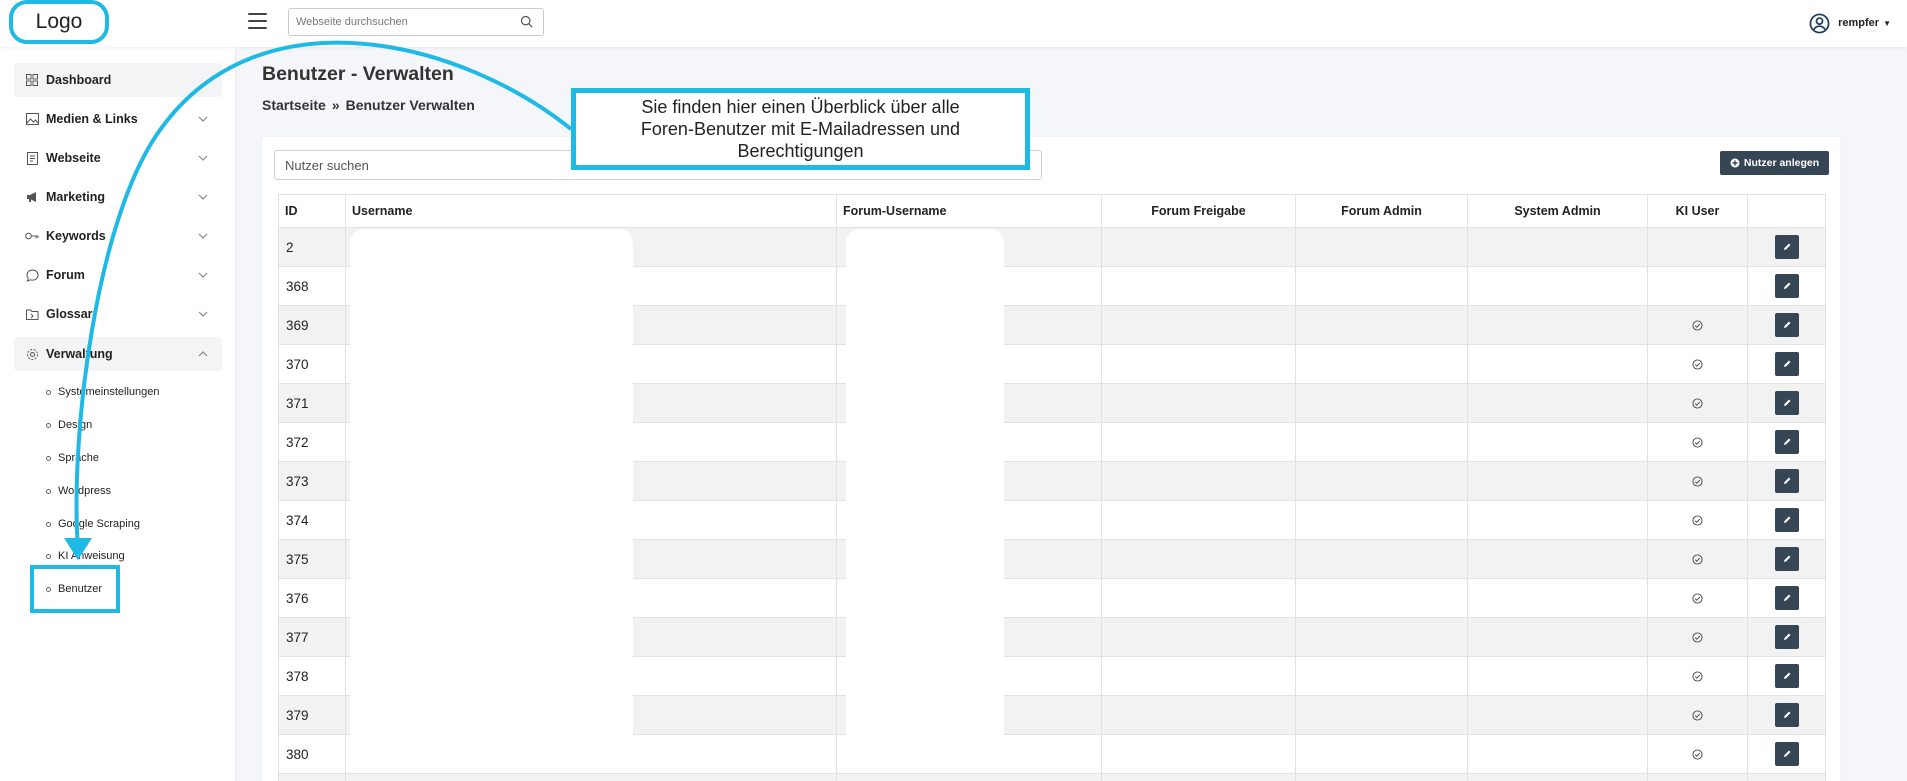 The image size is (1907, 781). Describe the element at coordinates (1198, 211) in the screenshot. I see `col-header-forum-freigabe: Forum Freigabe` at that location.